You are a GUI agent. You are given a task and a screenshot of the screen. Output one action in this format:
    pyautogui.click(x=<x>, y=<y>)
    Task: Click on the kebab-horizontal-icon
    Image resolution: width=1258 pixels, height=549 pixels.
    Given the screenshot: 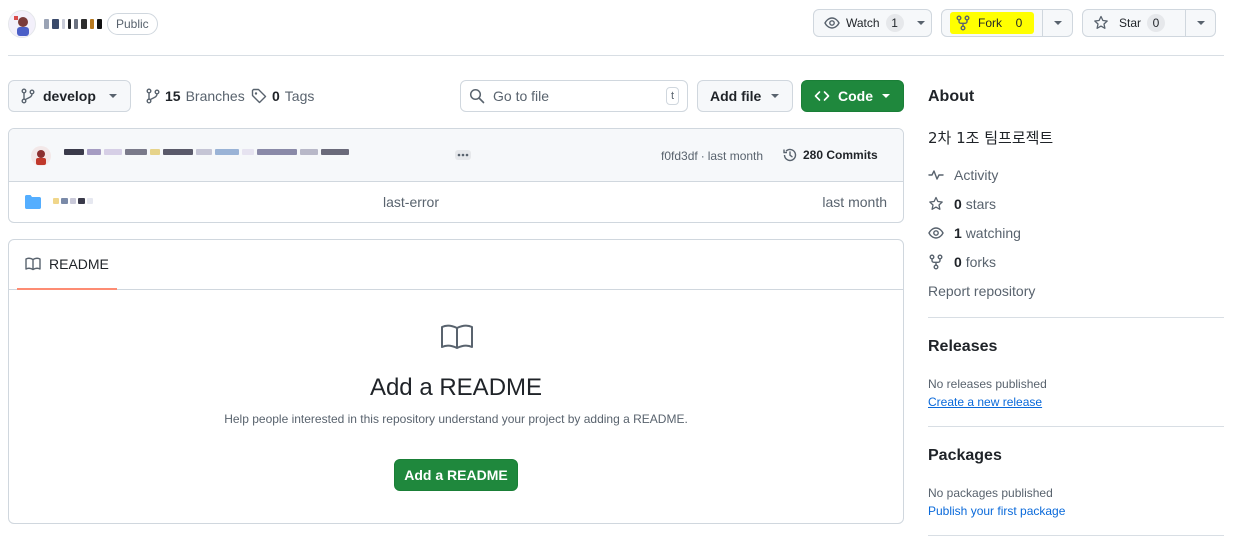 What is the action you would take?
    pyautogui.click(x=463, y=155)
    